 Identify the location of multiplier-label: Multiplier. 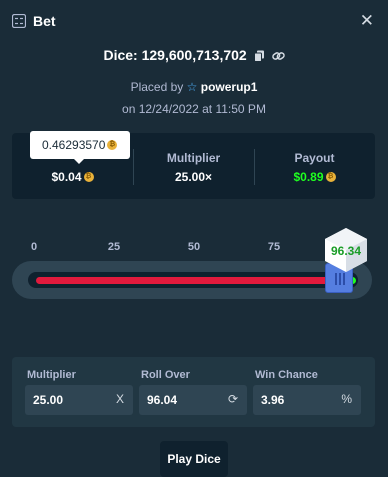
(193, 158).